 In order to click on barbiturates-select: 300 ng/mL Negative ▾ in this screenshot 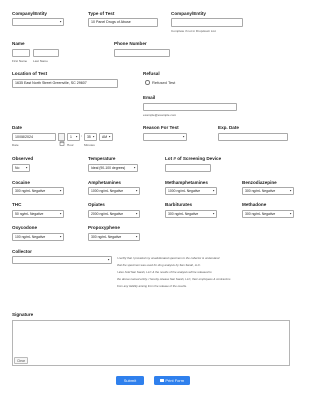, I will do `click(191, 214)`.